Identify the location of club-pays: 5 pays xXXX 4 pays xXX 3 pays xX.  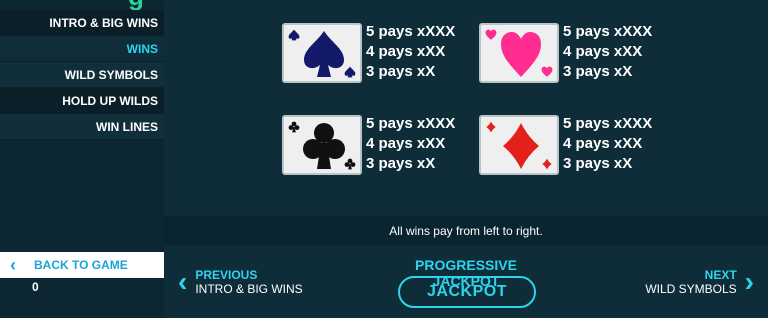
(410, 144).